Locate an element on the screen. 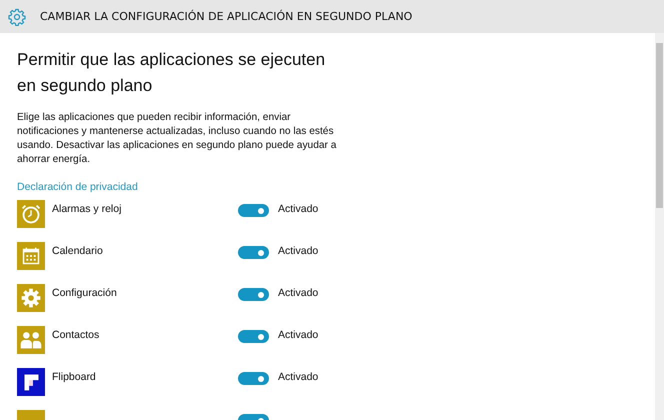  section-heading: Permitir que las aplicaciones se ejecuten en segundo plano is located at coordinates (171, 73).